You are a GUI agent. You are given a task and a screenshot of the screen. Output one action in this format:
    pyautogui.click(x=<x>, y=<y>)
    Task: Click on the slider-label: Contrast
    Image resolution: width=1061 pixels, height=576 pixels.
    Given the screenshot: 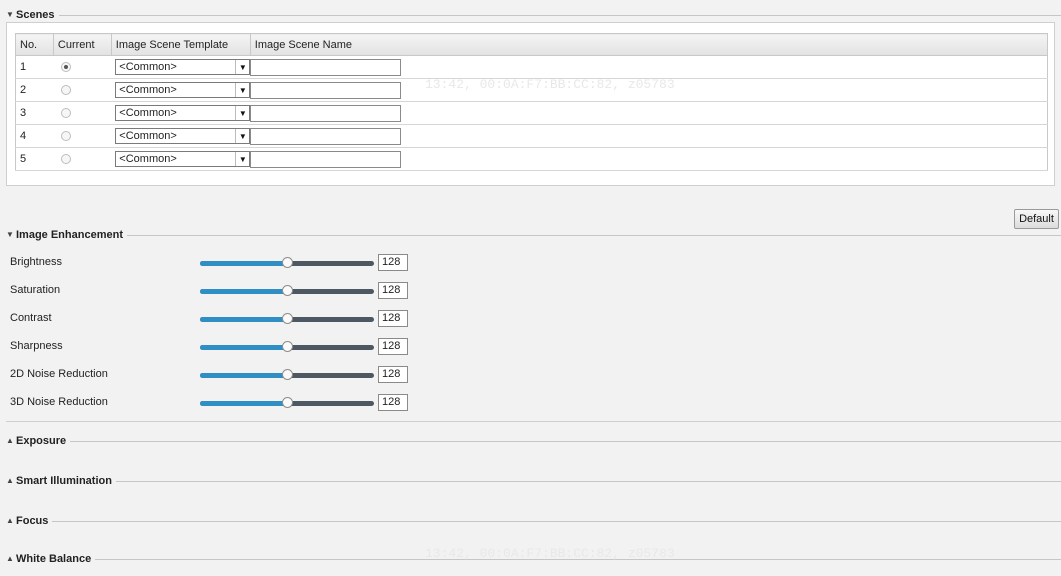 What is the action you would take?
    pyautogui.click(x=31, y=318)
    